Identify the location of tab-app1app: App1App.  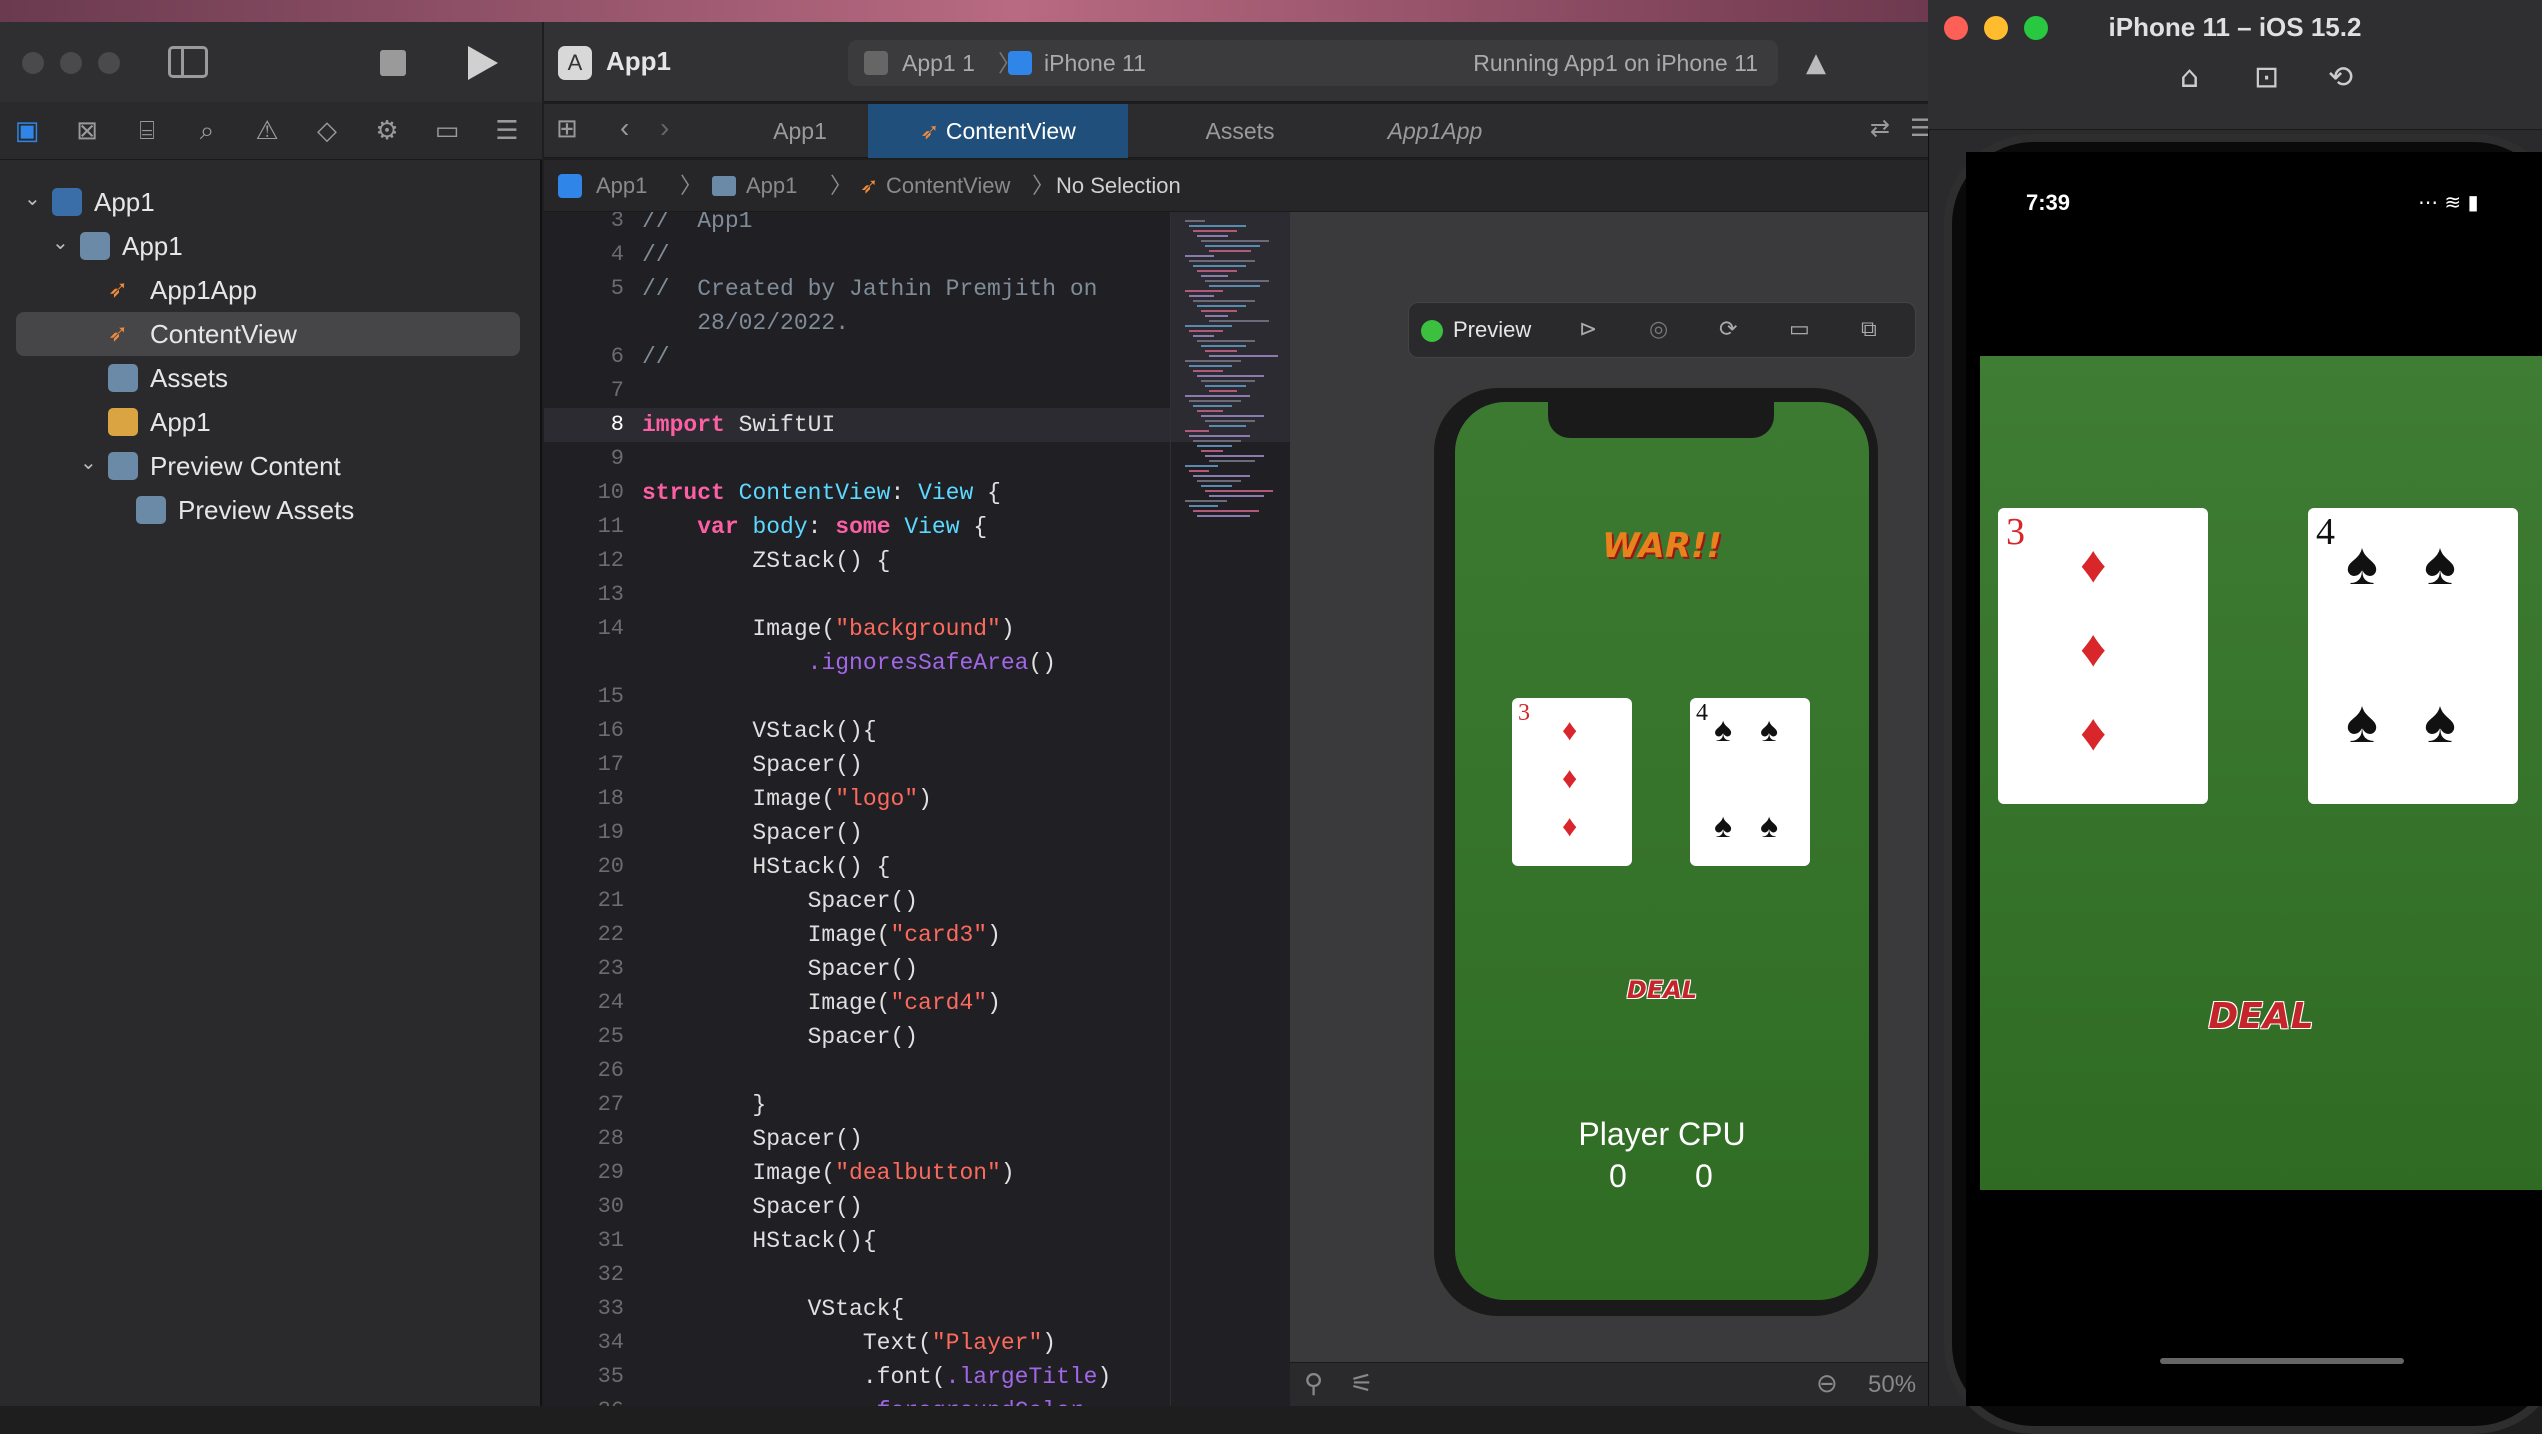
(1435, 131).